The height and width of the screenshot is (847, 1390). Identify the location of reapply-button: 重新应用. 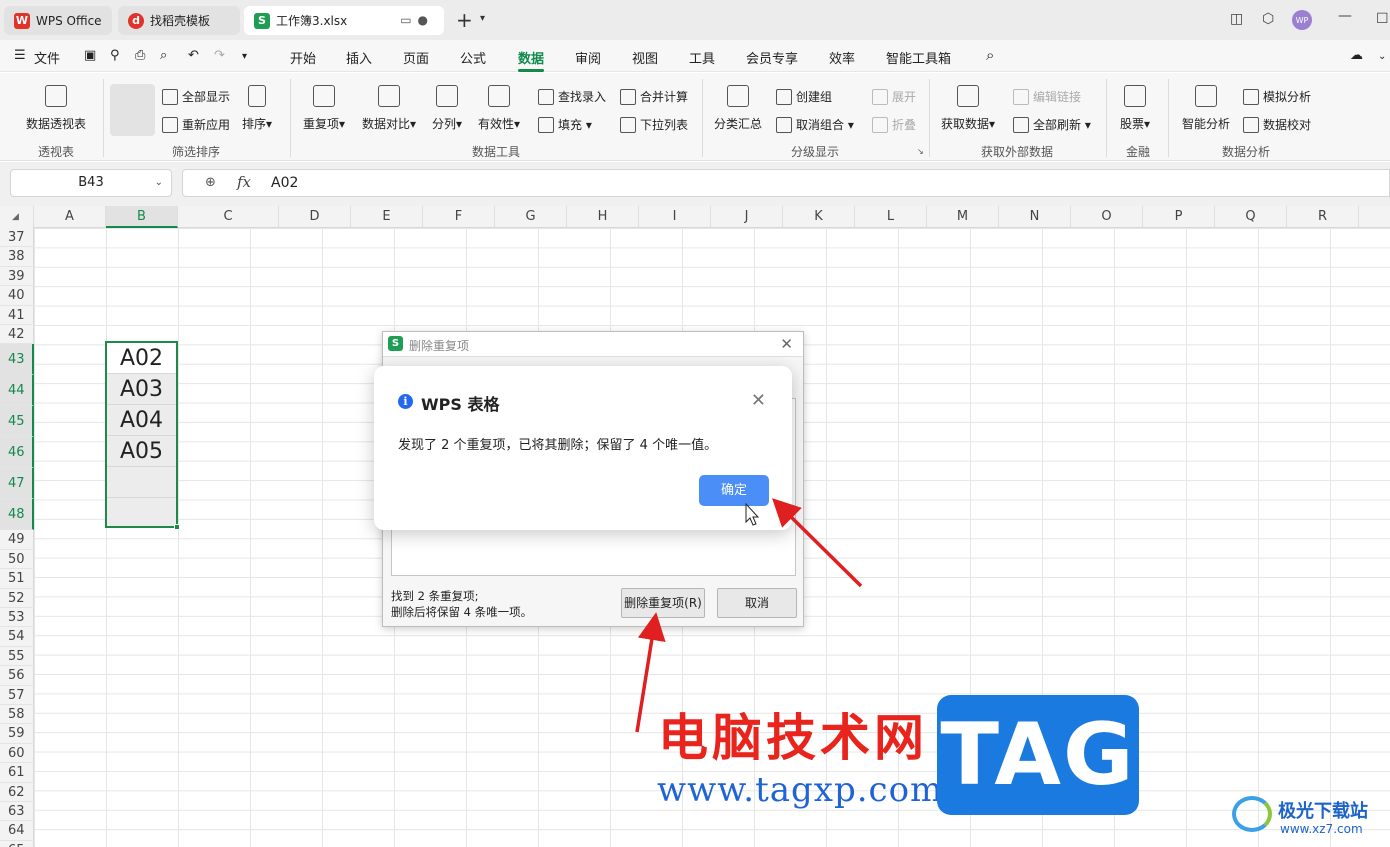
(196, 124).